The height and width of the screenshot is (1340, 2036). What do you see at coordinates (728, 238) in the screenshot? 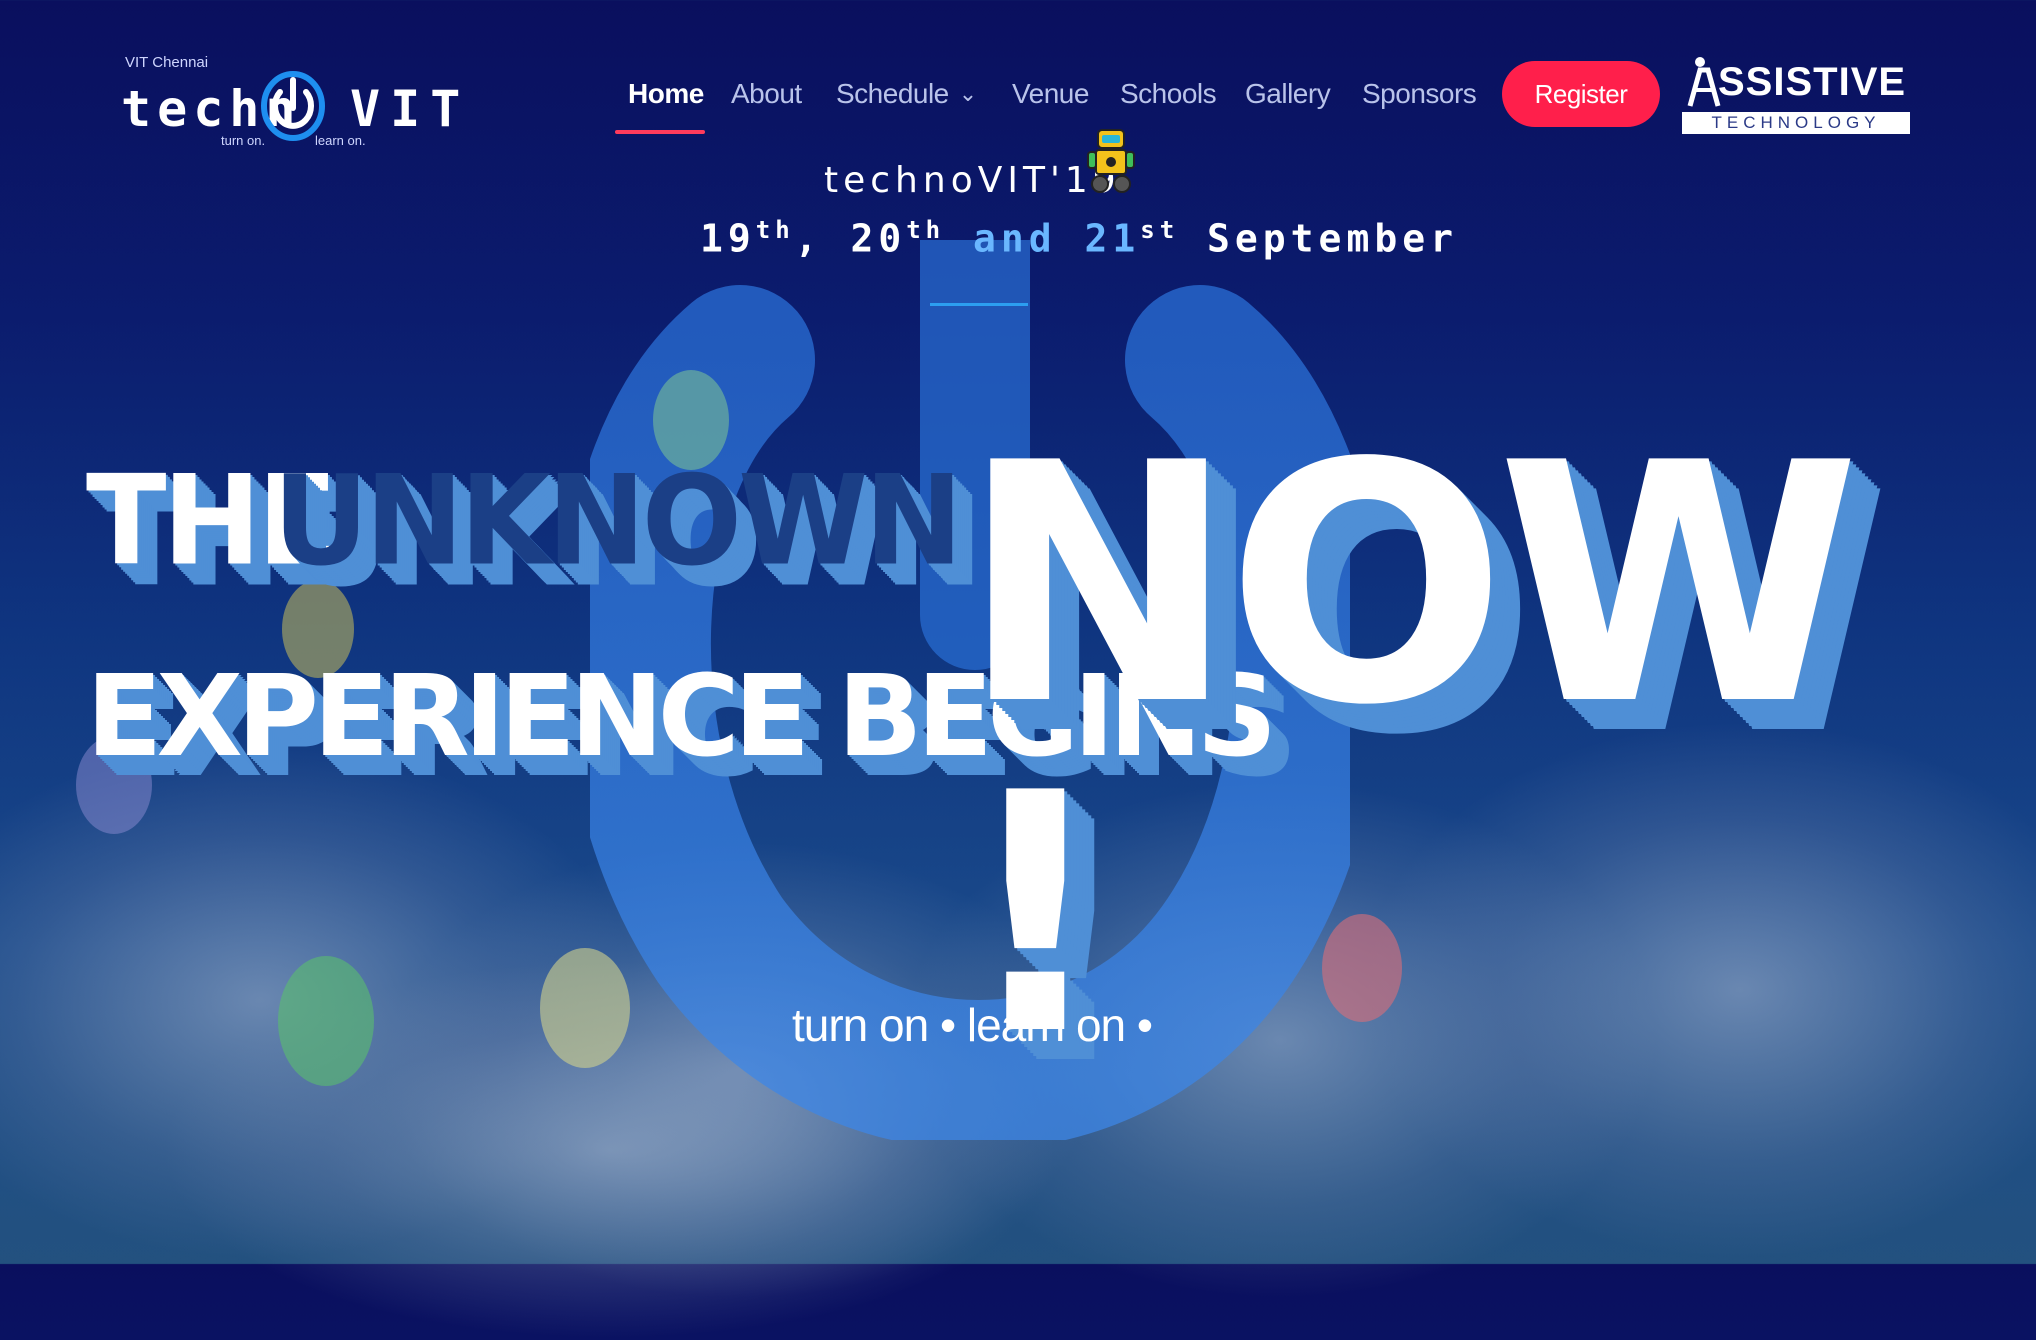
I see `event-day1: 19` at bounding box center [728, 238].